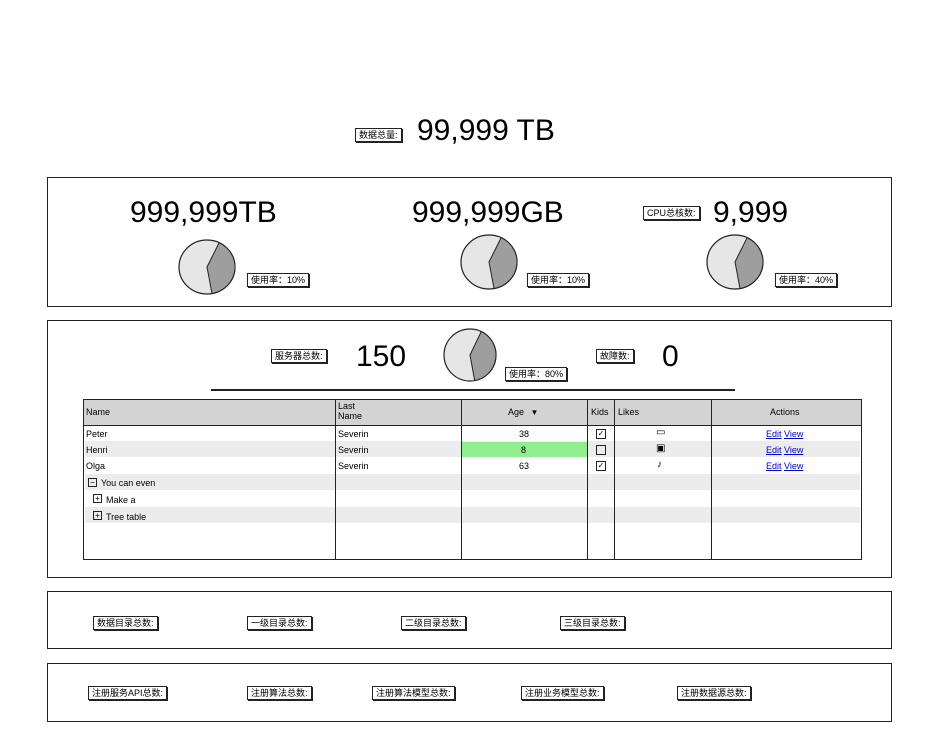  Describe the element at coordinates (128, 693) in the screenshot. I see `registered-api-count-label: 注册服务API总数:` at that location.